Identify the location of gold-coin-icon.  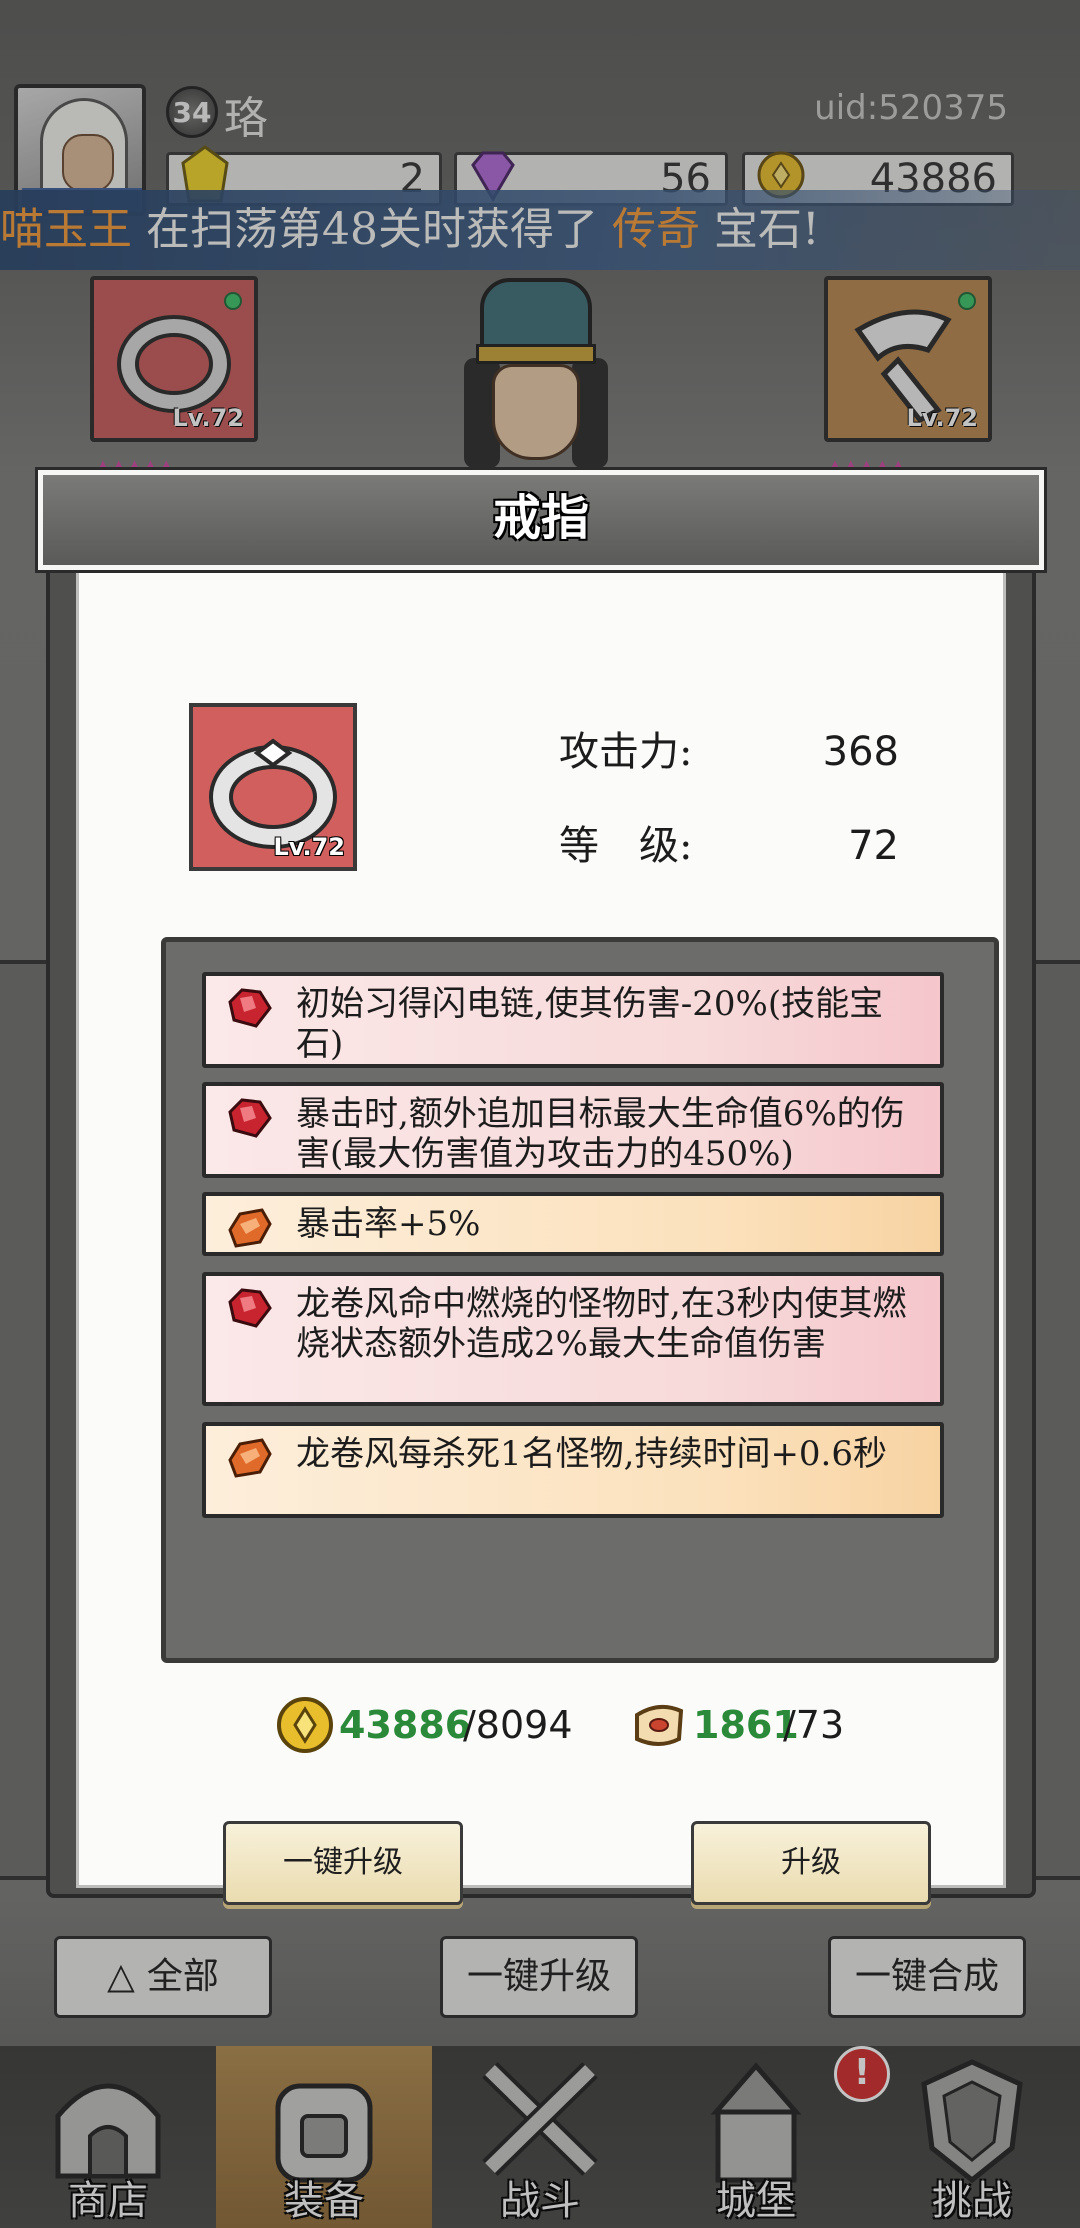
(305, 1725).